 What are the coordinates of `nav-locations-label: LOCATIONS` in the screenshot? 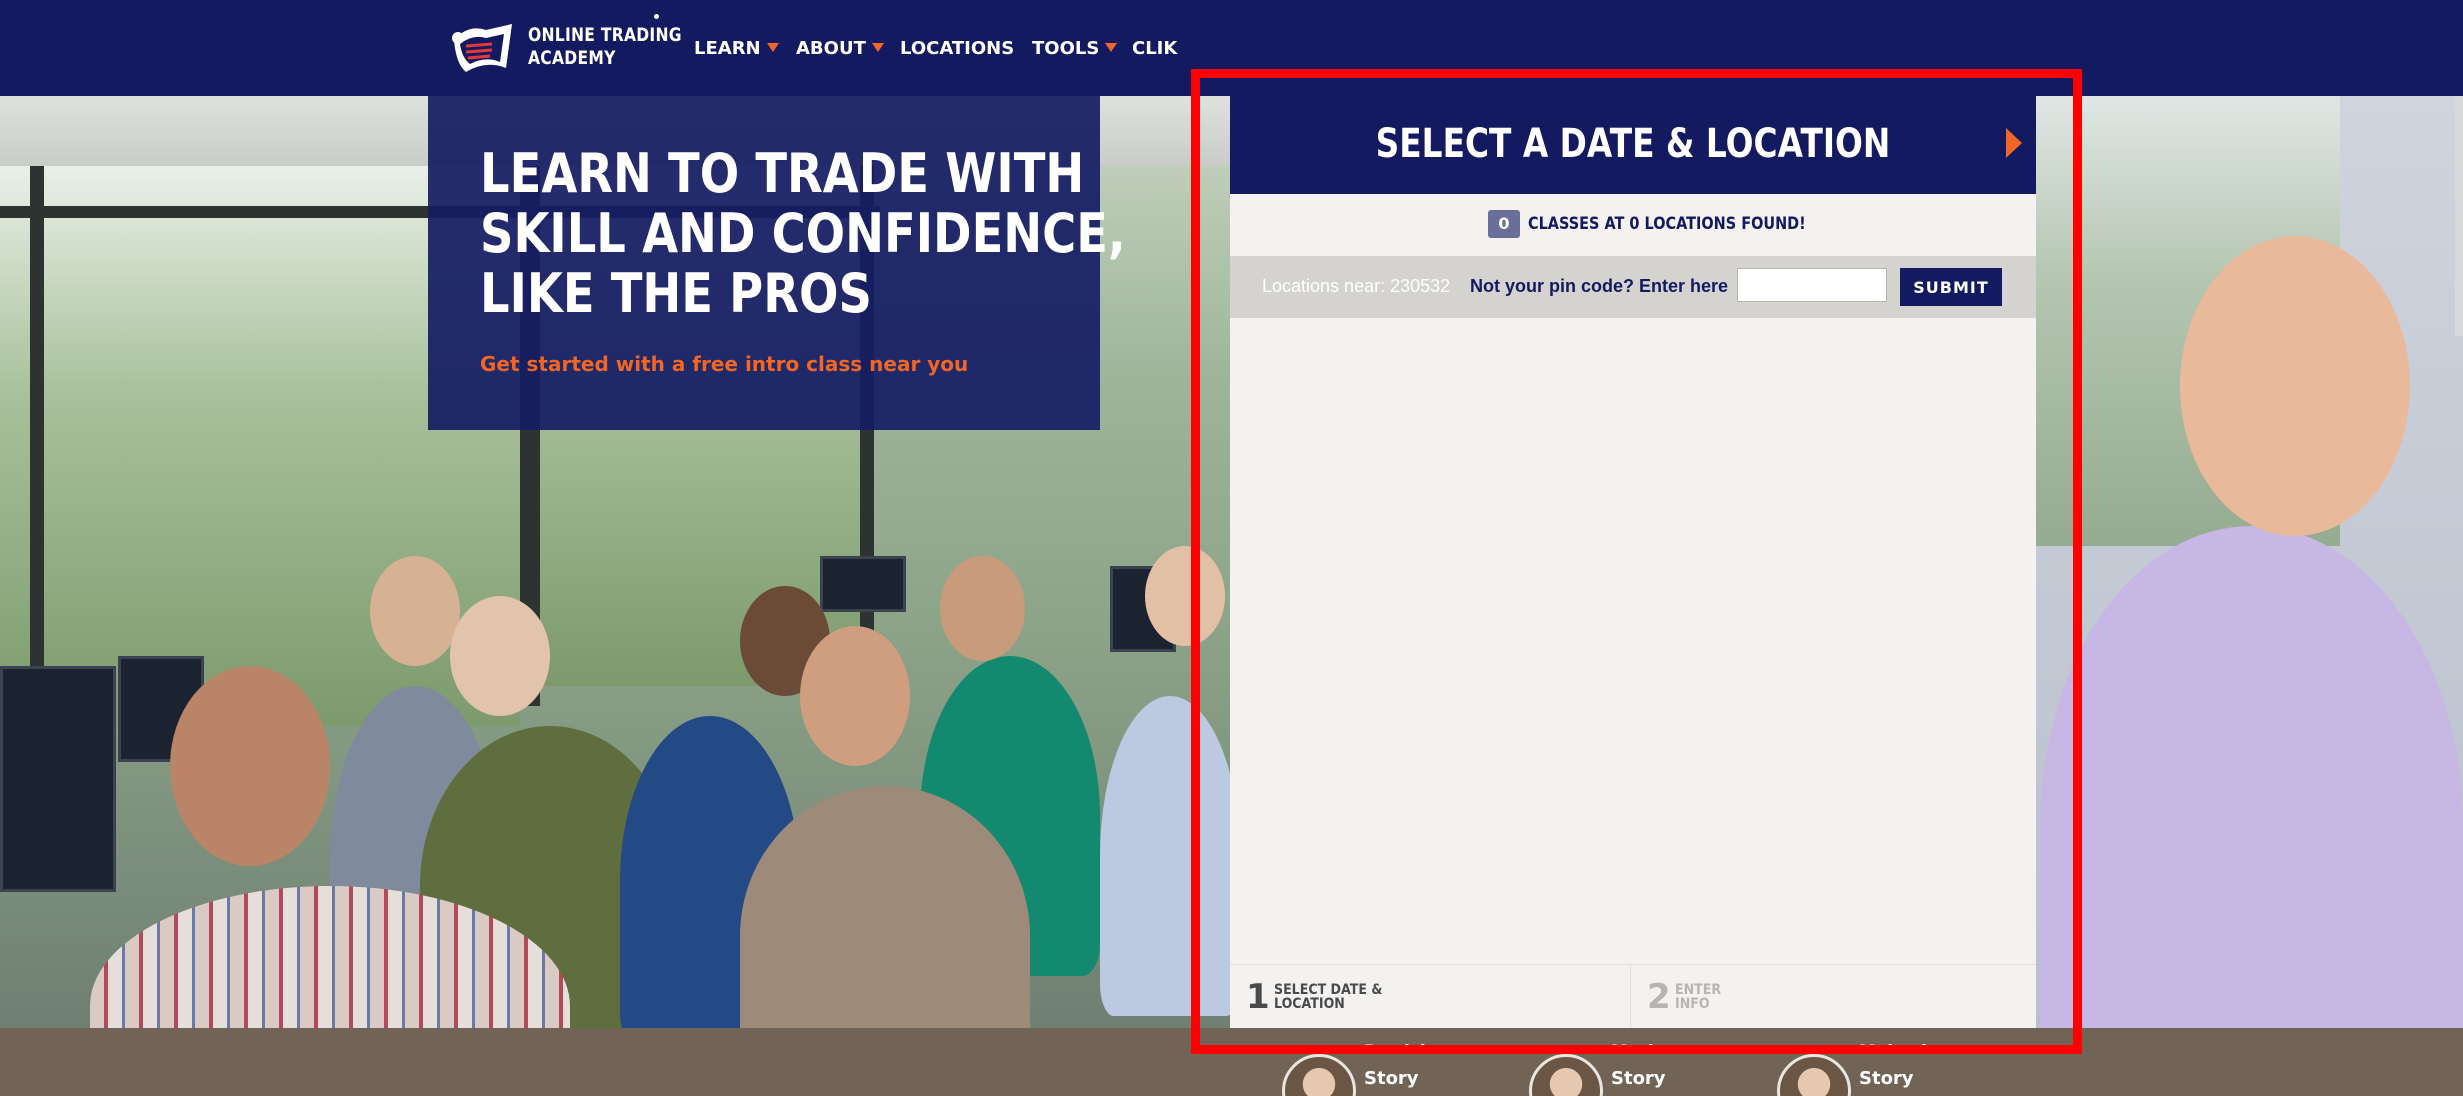 It's located at (957, 48).